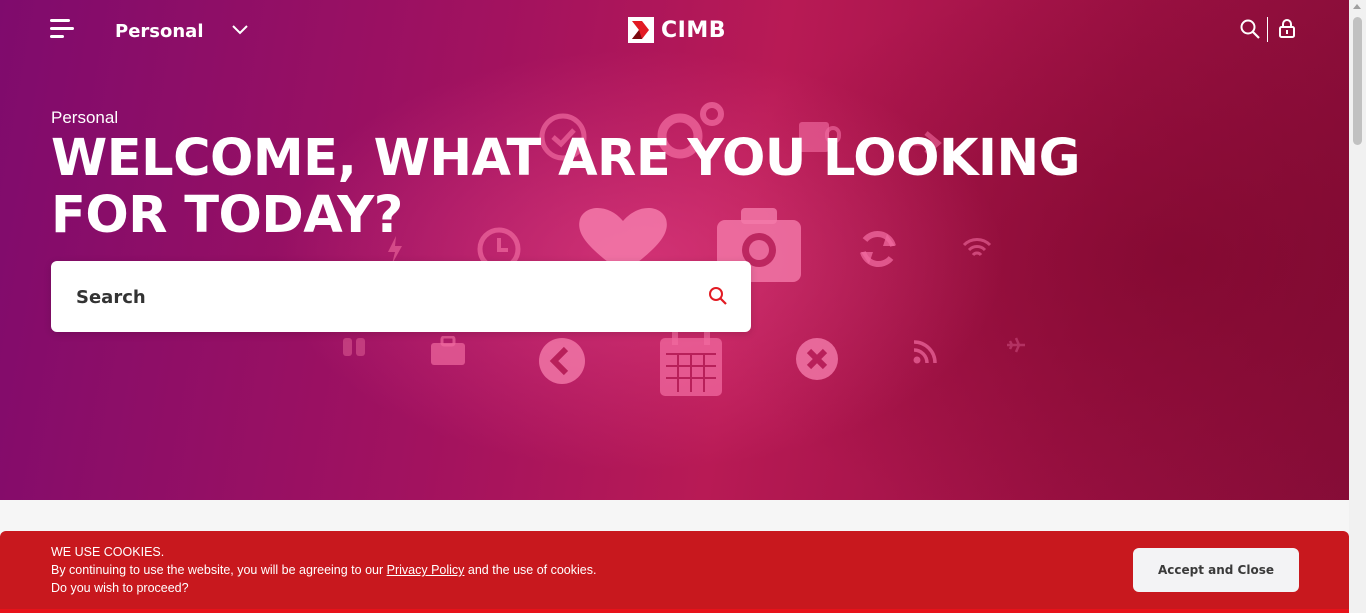 This screenshot has width=1366, height=613. What do you see at coordinates (1267, 29) in the screenshot?
I see `header-divider` at bounding box center [1267, 29].